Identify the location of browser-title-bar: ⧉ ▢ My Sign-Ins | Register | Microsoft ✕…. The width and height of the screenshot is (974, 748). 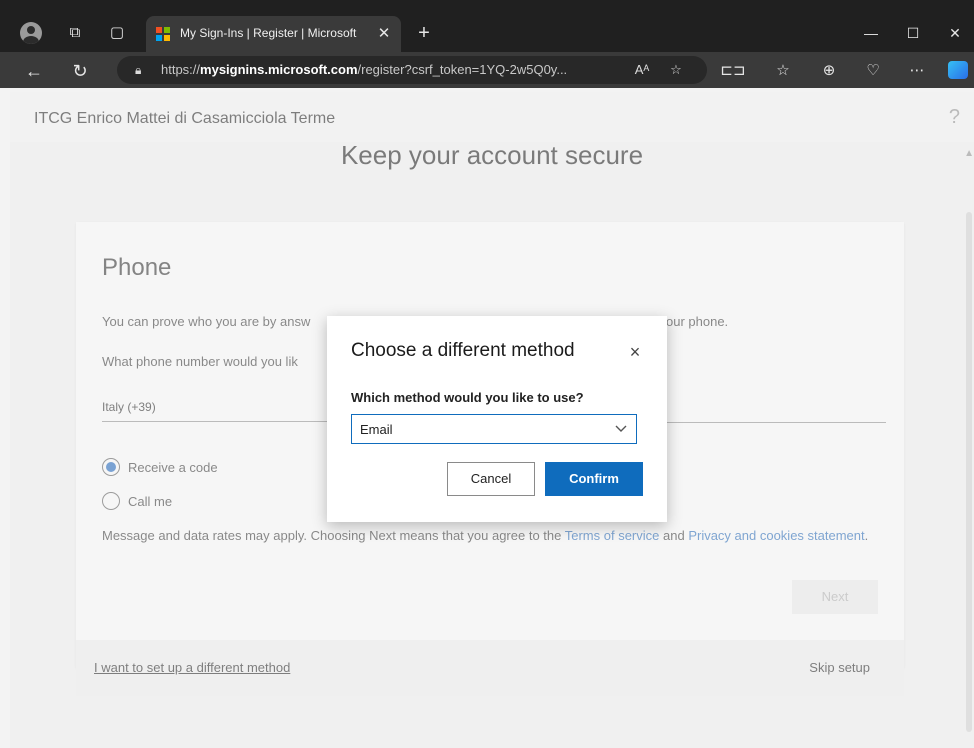
(487, 26).